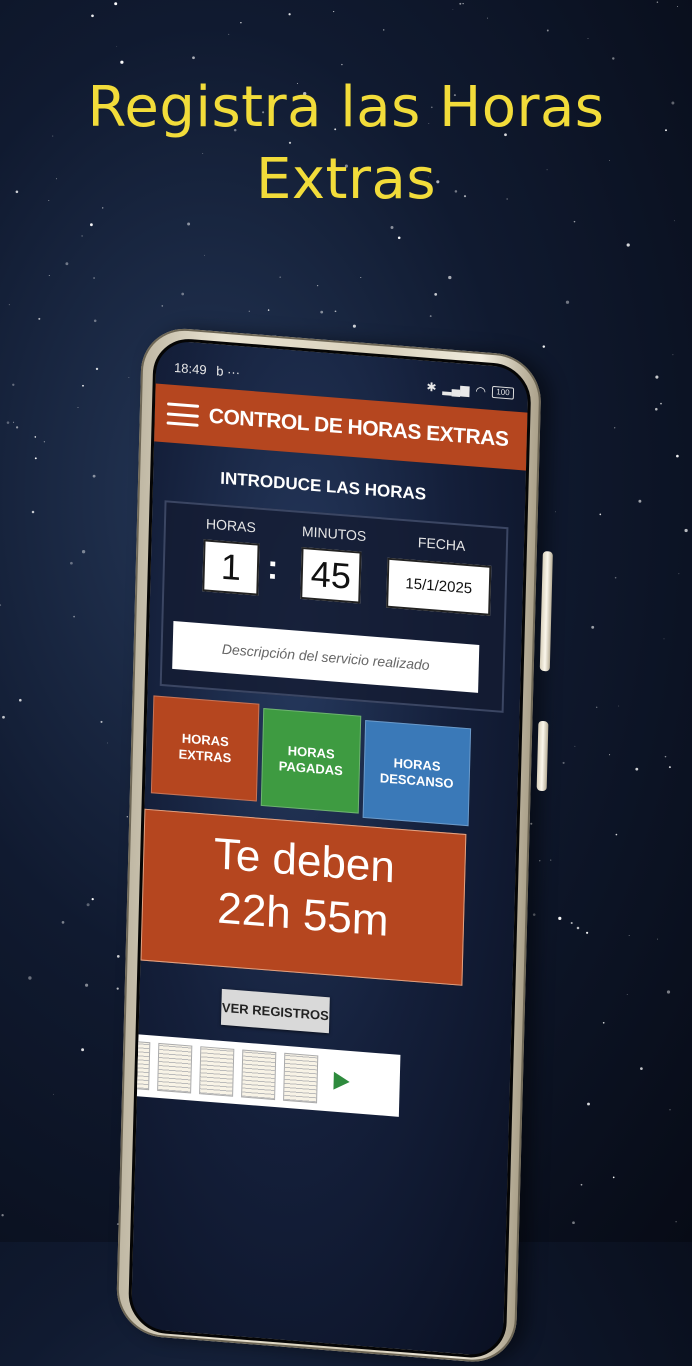 The width and height of the screenshot is (692, 1366). Describe the element at coordinates (416, 780) in the screenshot. I see `rest-hours-label-2: DESCANSO` at that location.